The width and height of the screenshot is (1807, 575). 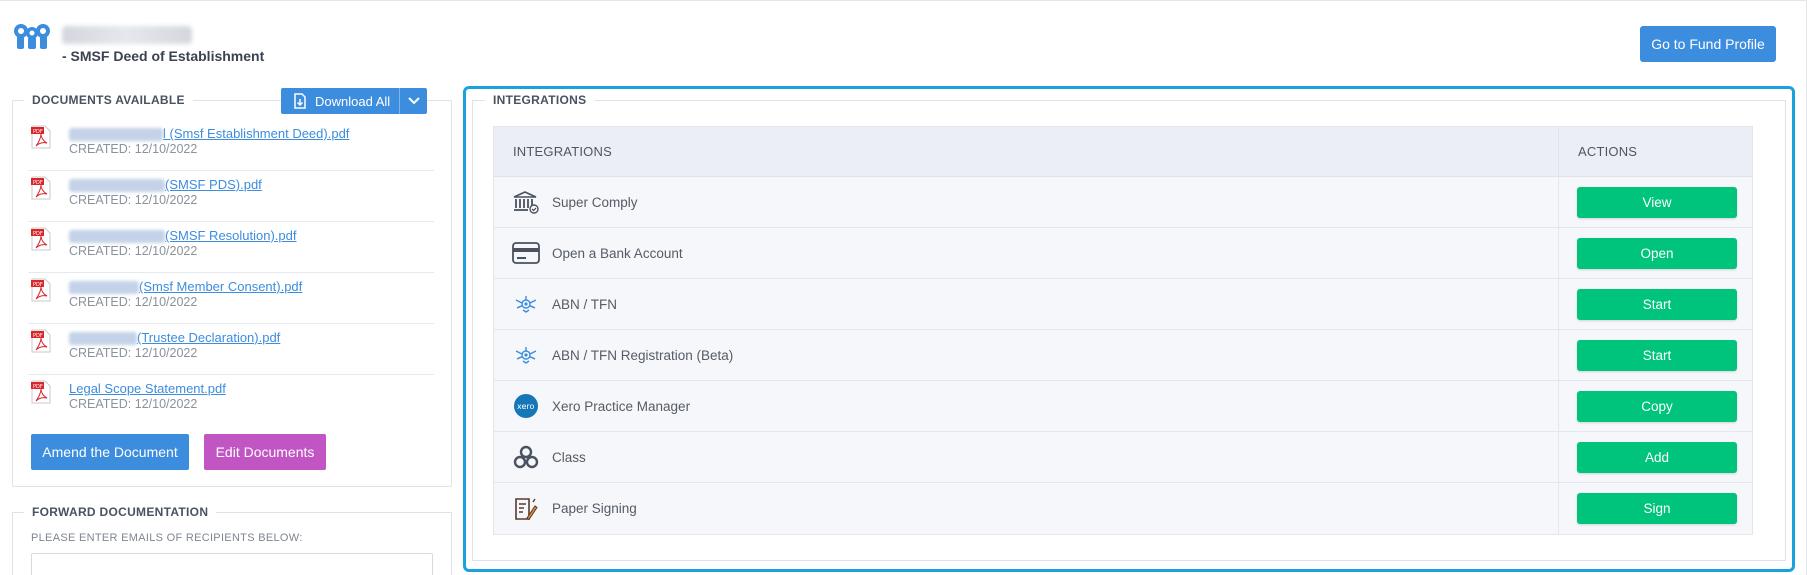 I want to click on fund-name-redacted, so click(x=127, y=35).